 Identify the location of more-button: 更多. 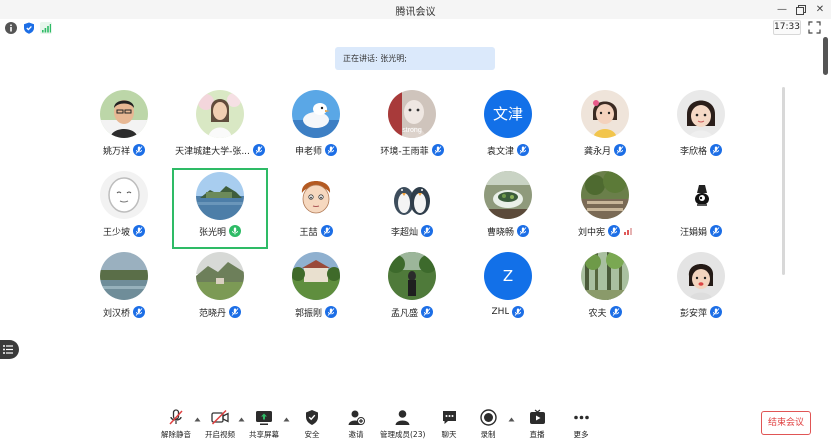
(581, 425).